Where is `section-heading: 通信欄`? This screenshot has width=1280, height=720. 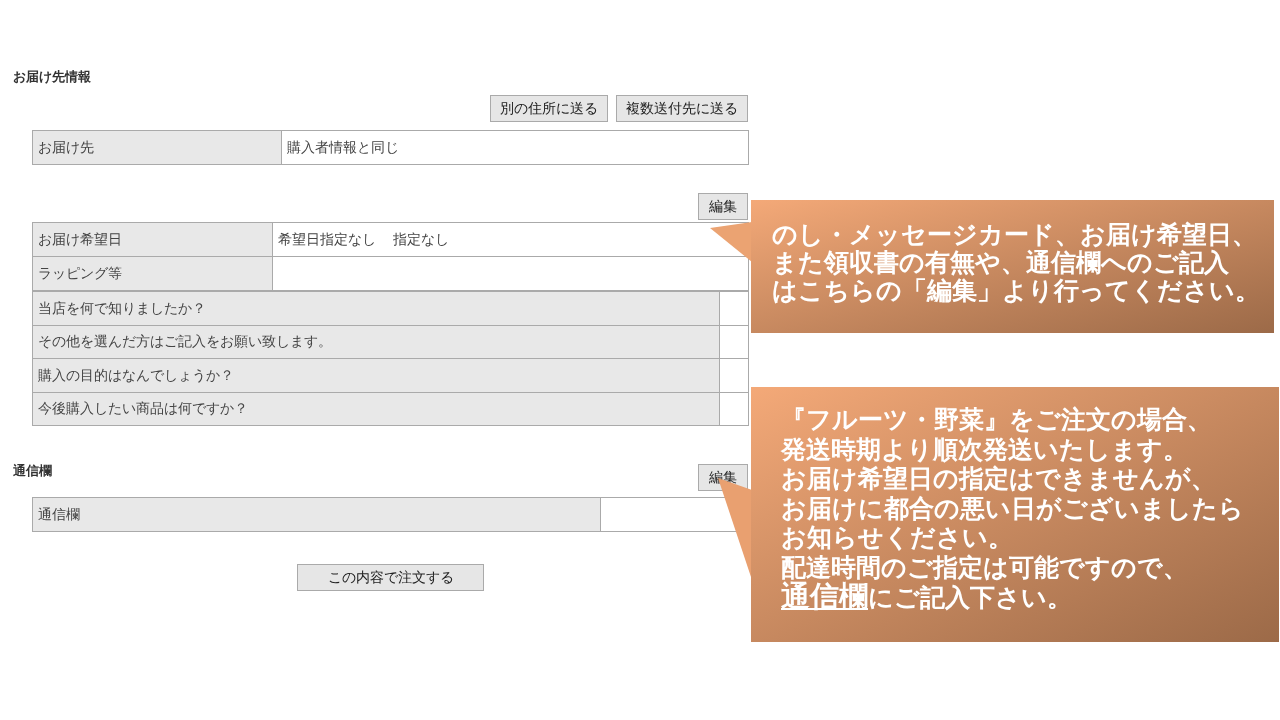
section-heading: 通信欄 is located at coordinates (32, 471).